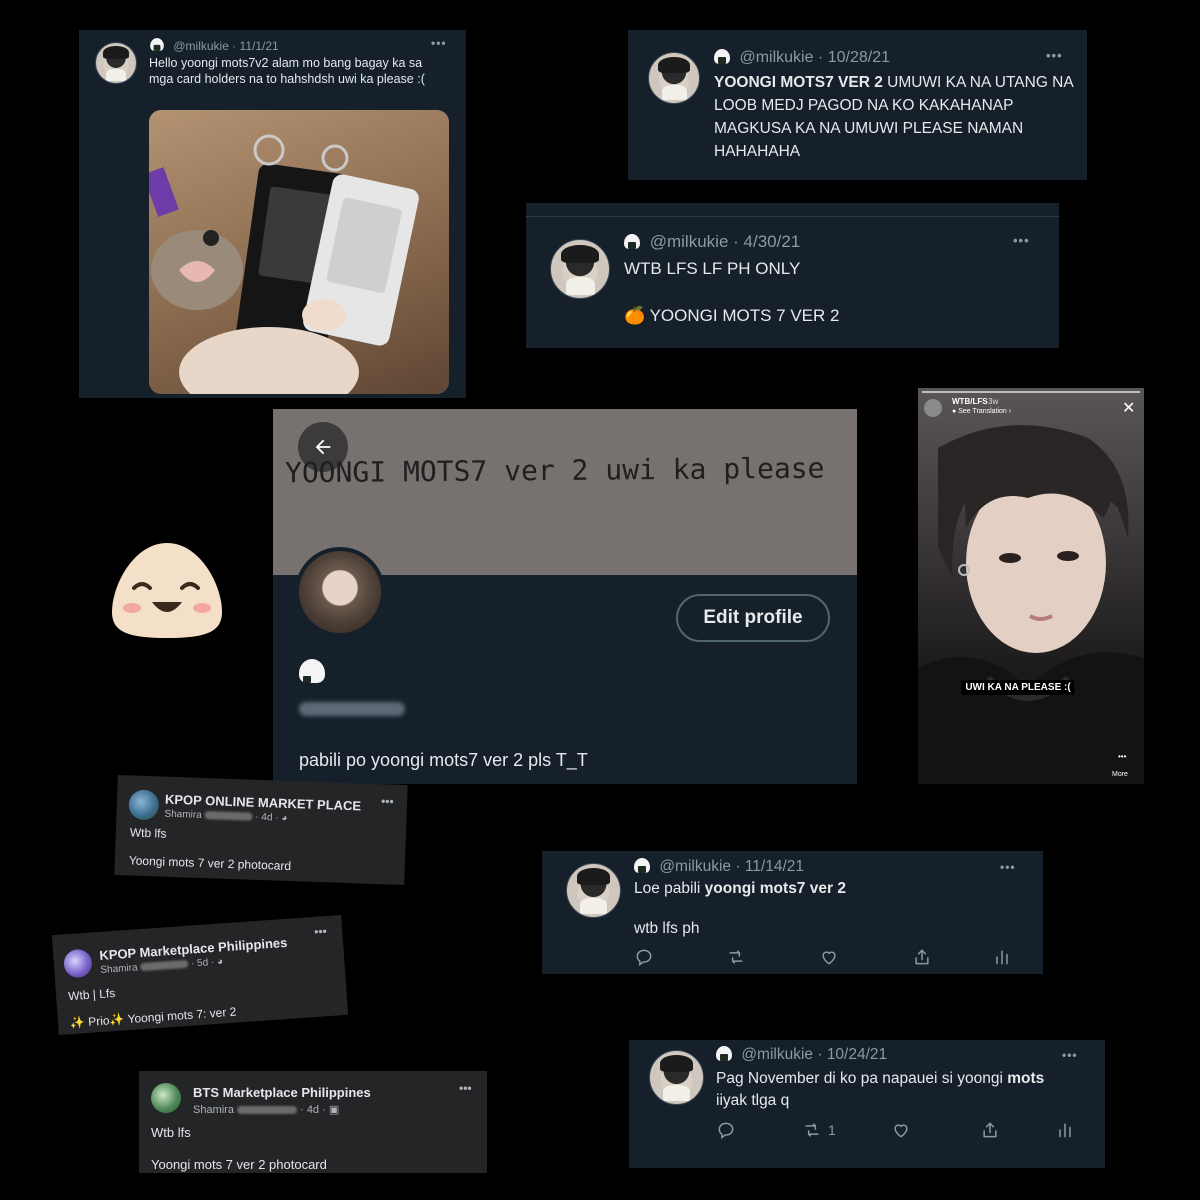  I want to click on post-time: 5d, so click(202, 963).